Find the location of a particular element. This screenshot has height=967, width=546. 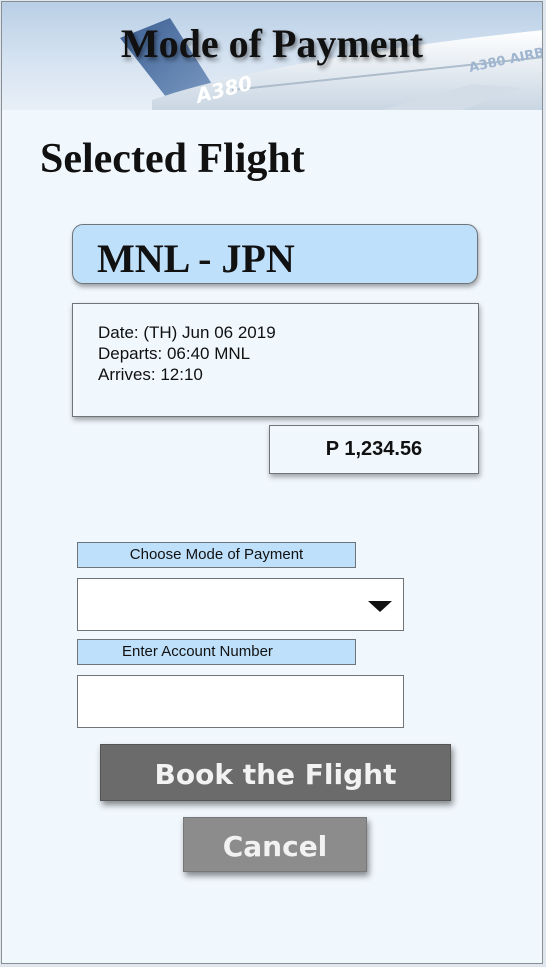

flight-arrives: Arrives: 12:10 is located at coordinates (150, 374).